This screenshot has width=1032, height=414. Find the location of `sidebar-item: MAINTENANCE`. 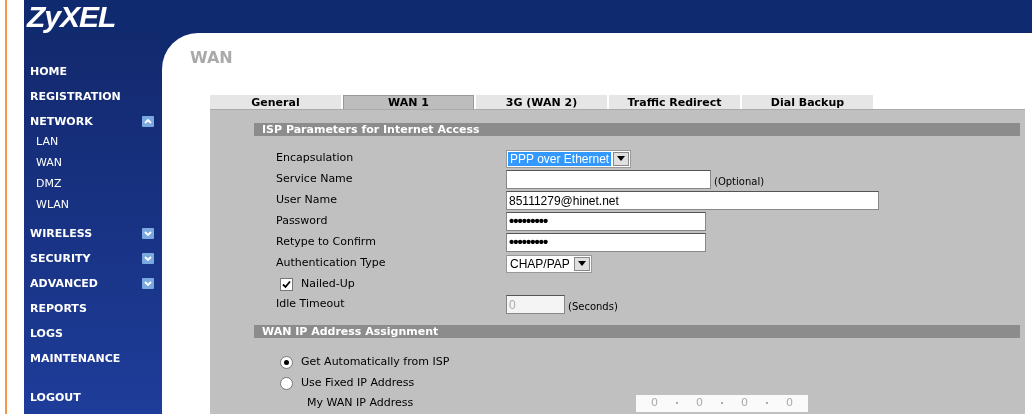

sidebar-item: MAINTENANCE is located at coordinates (75, 358).